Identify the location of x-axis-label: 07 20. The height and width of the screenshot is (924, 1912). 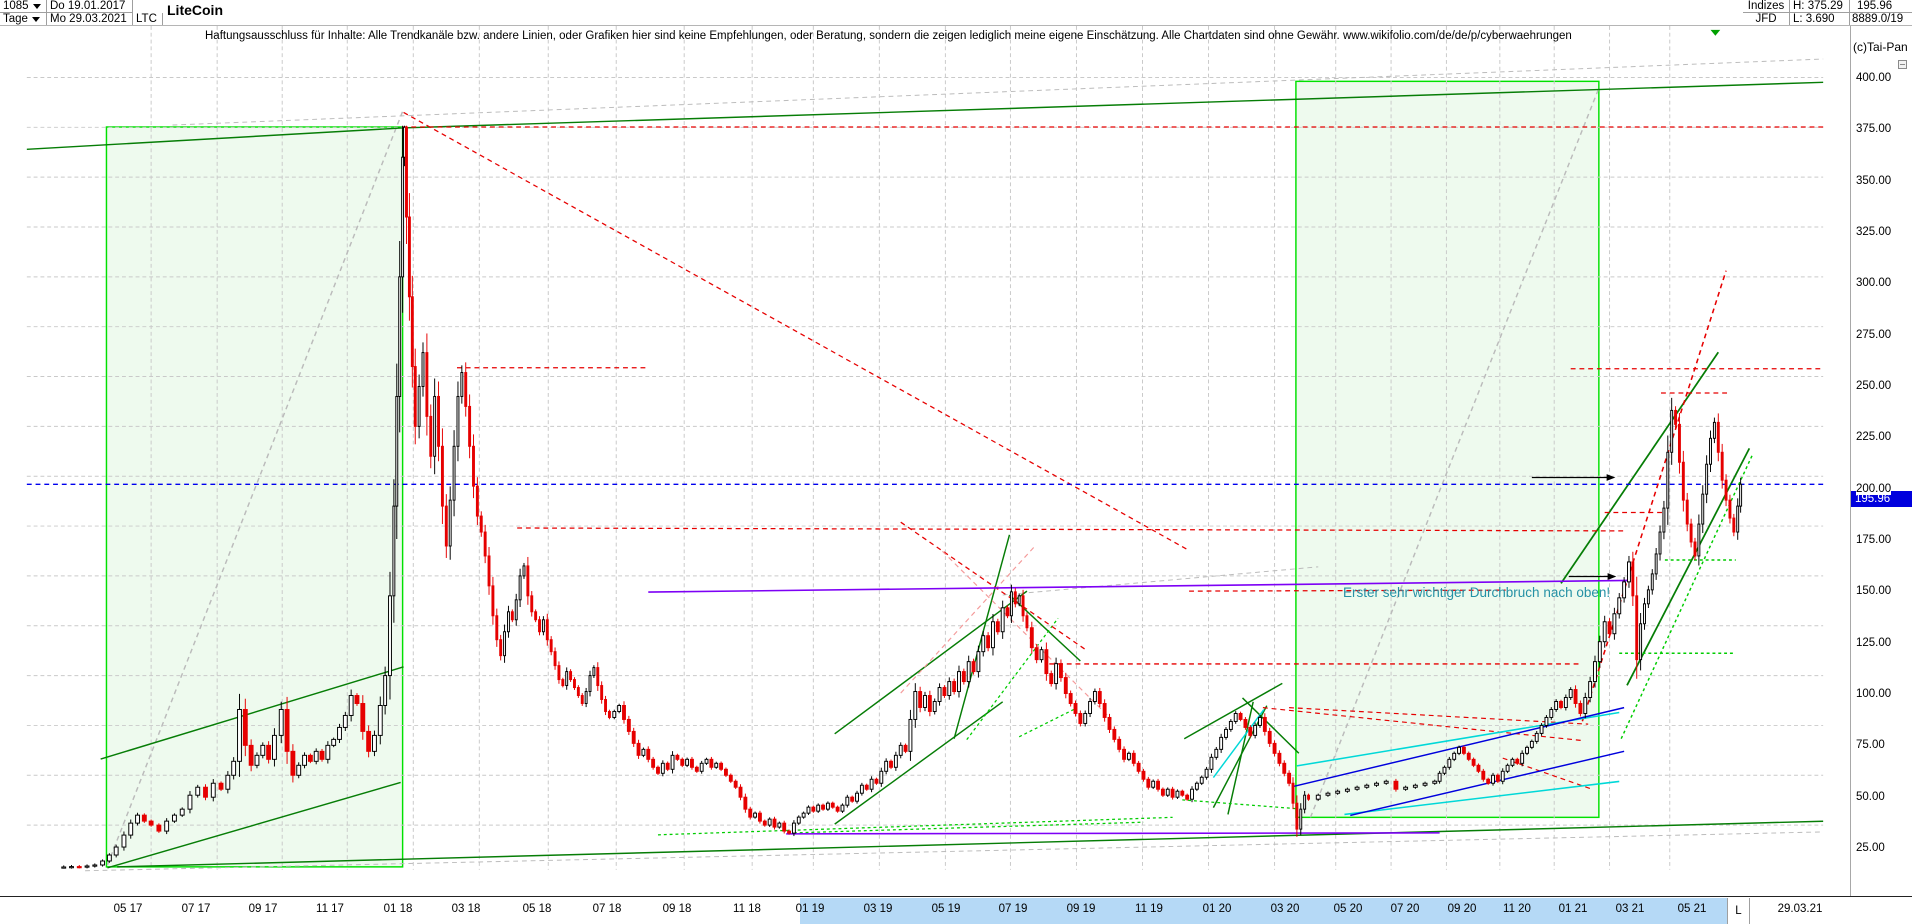
(1405, 909).